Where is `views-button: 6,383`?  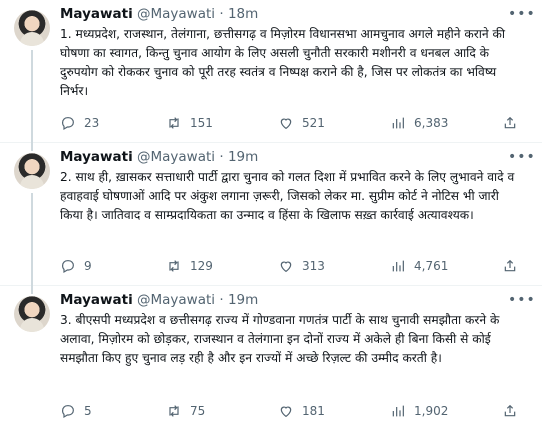 views-button: 6,383 is located at coordinates (419, 123).